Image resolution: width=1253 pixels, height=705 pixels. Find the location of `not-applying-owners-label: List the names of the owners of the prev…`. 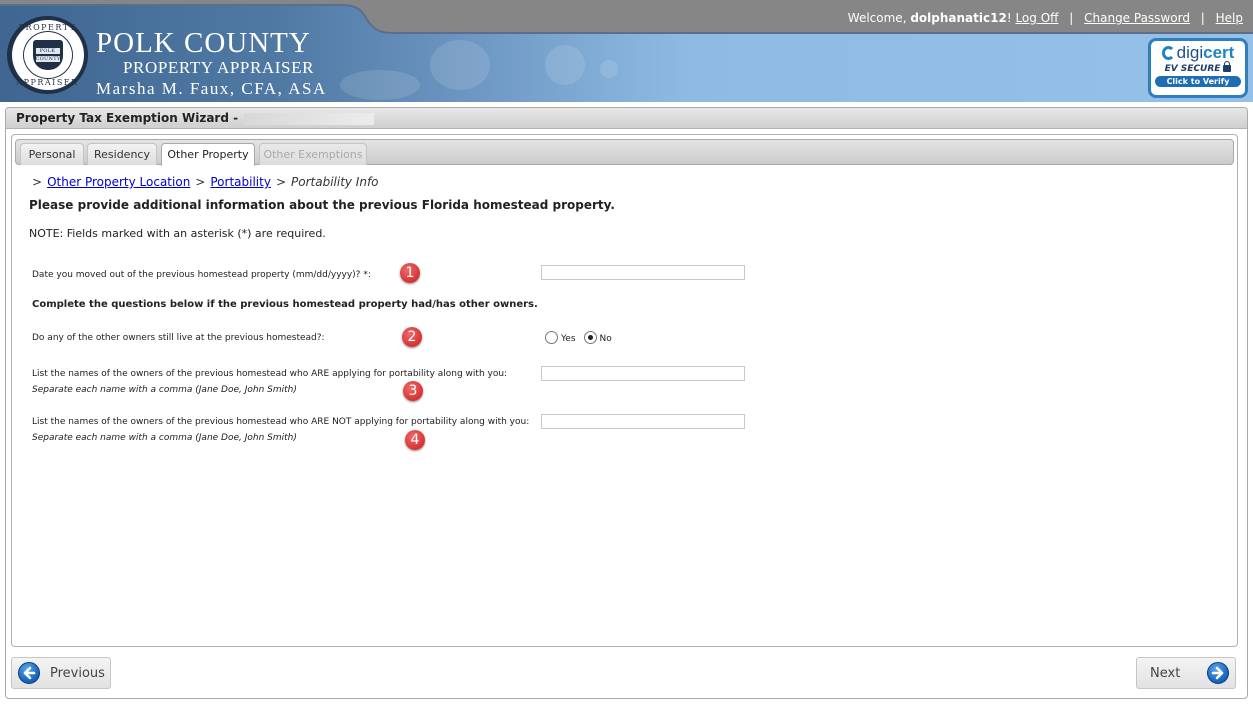

not-applying-owners-label: List the names of the owners of the prev… is located at coordinates (281, 422).